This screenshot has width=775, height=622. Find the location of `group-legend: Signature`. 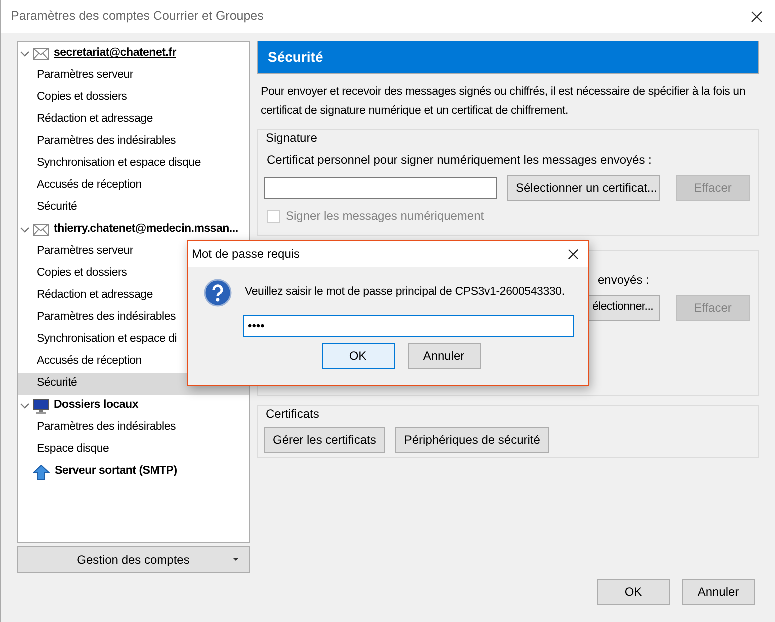

group-legend: Signature is located at coordinates (508, 138).